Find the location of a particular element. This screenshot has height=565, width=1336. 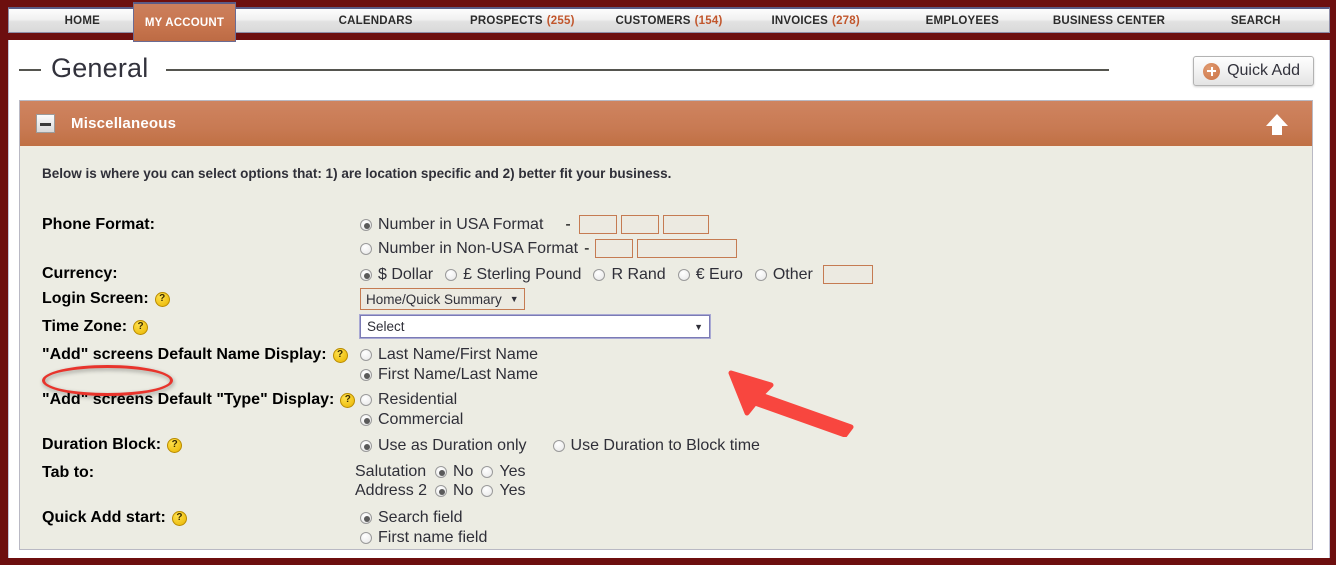

nav-tab-business-center: BUSINESS CENTER is located at coordinates (1109, 20).